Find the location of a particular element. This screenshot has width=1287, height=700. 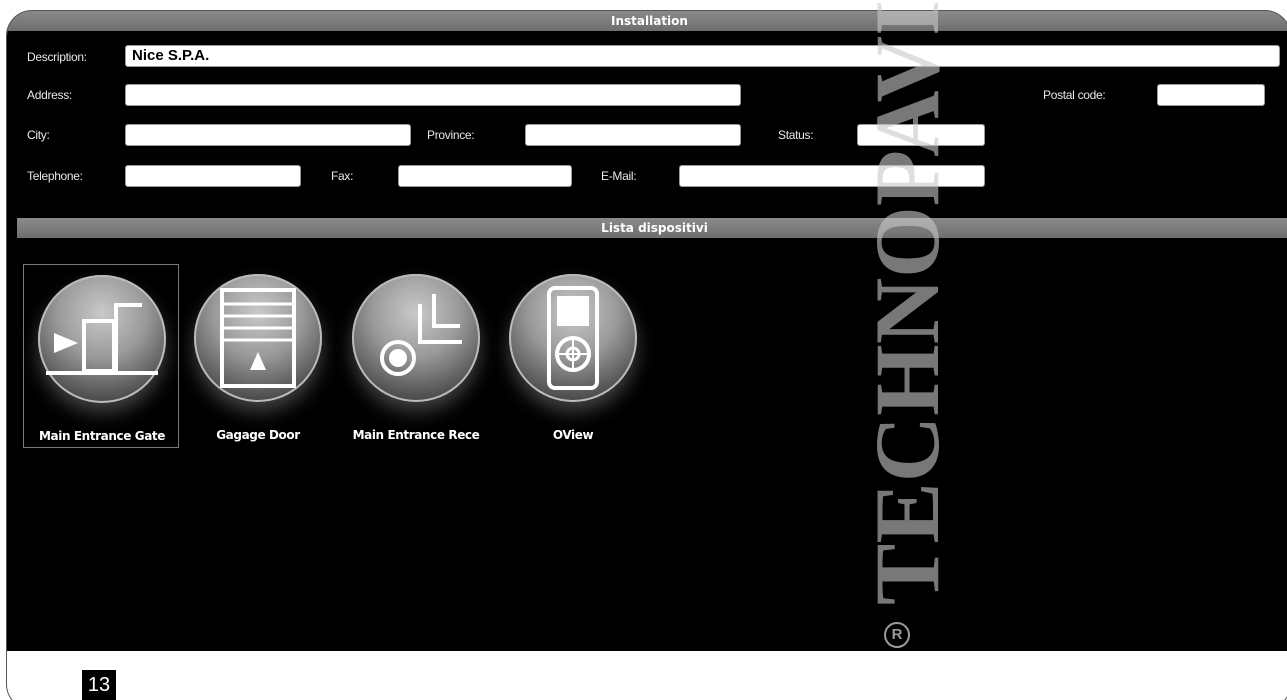

device-name: Main Entrance Rece is located at coordinates (416, 435).